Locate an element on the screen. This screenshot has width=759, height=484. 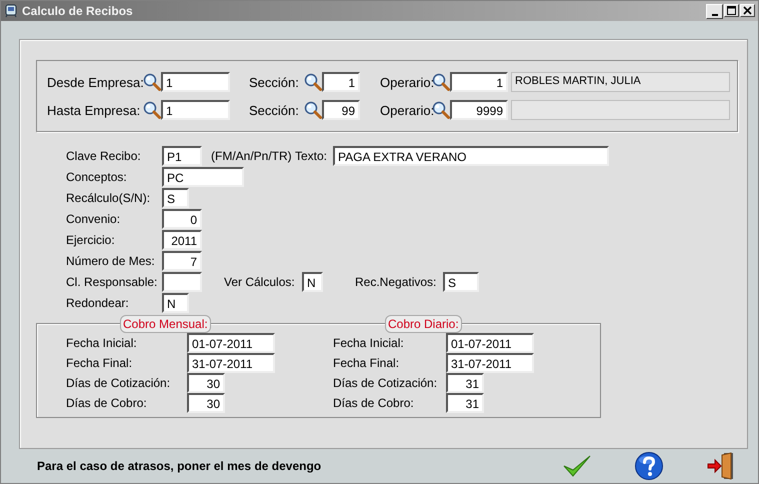
maximize-icon is located at coordinates (731, 10).